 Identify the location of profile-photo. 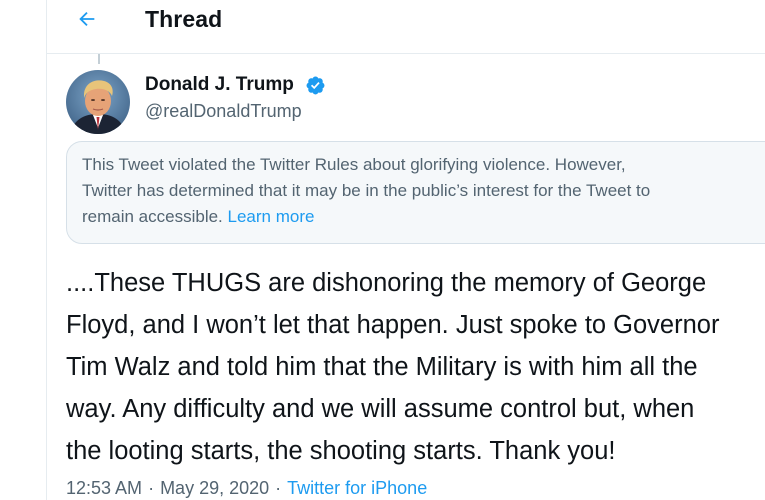
(98, 102).